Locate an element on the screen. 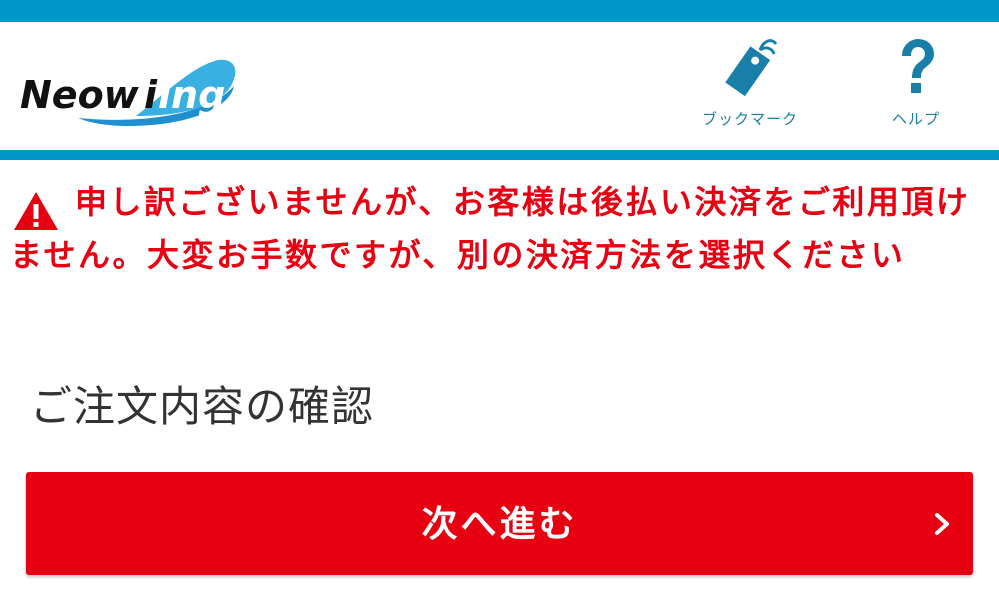  bookmark-button: ブックマーク is located at coordinates (750, 86).